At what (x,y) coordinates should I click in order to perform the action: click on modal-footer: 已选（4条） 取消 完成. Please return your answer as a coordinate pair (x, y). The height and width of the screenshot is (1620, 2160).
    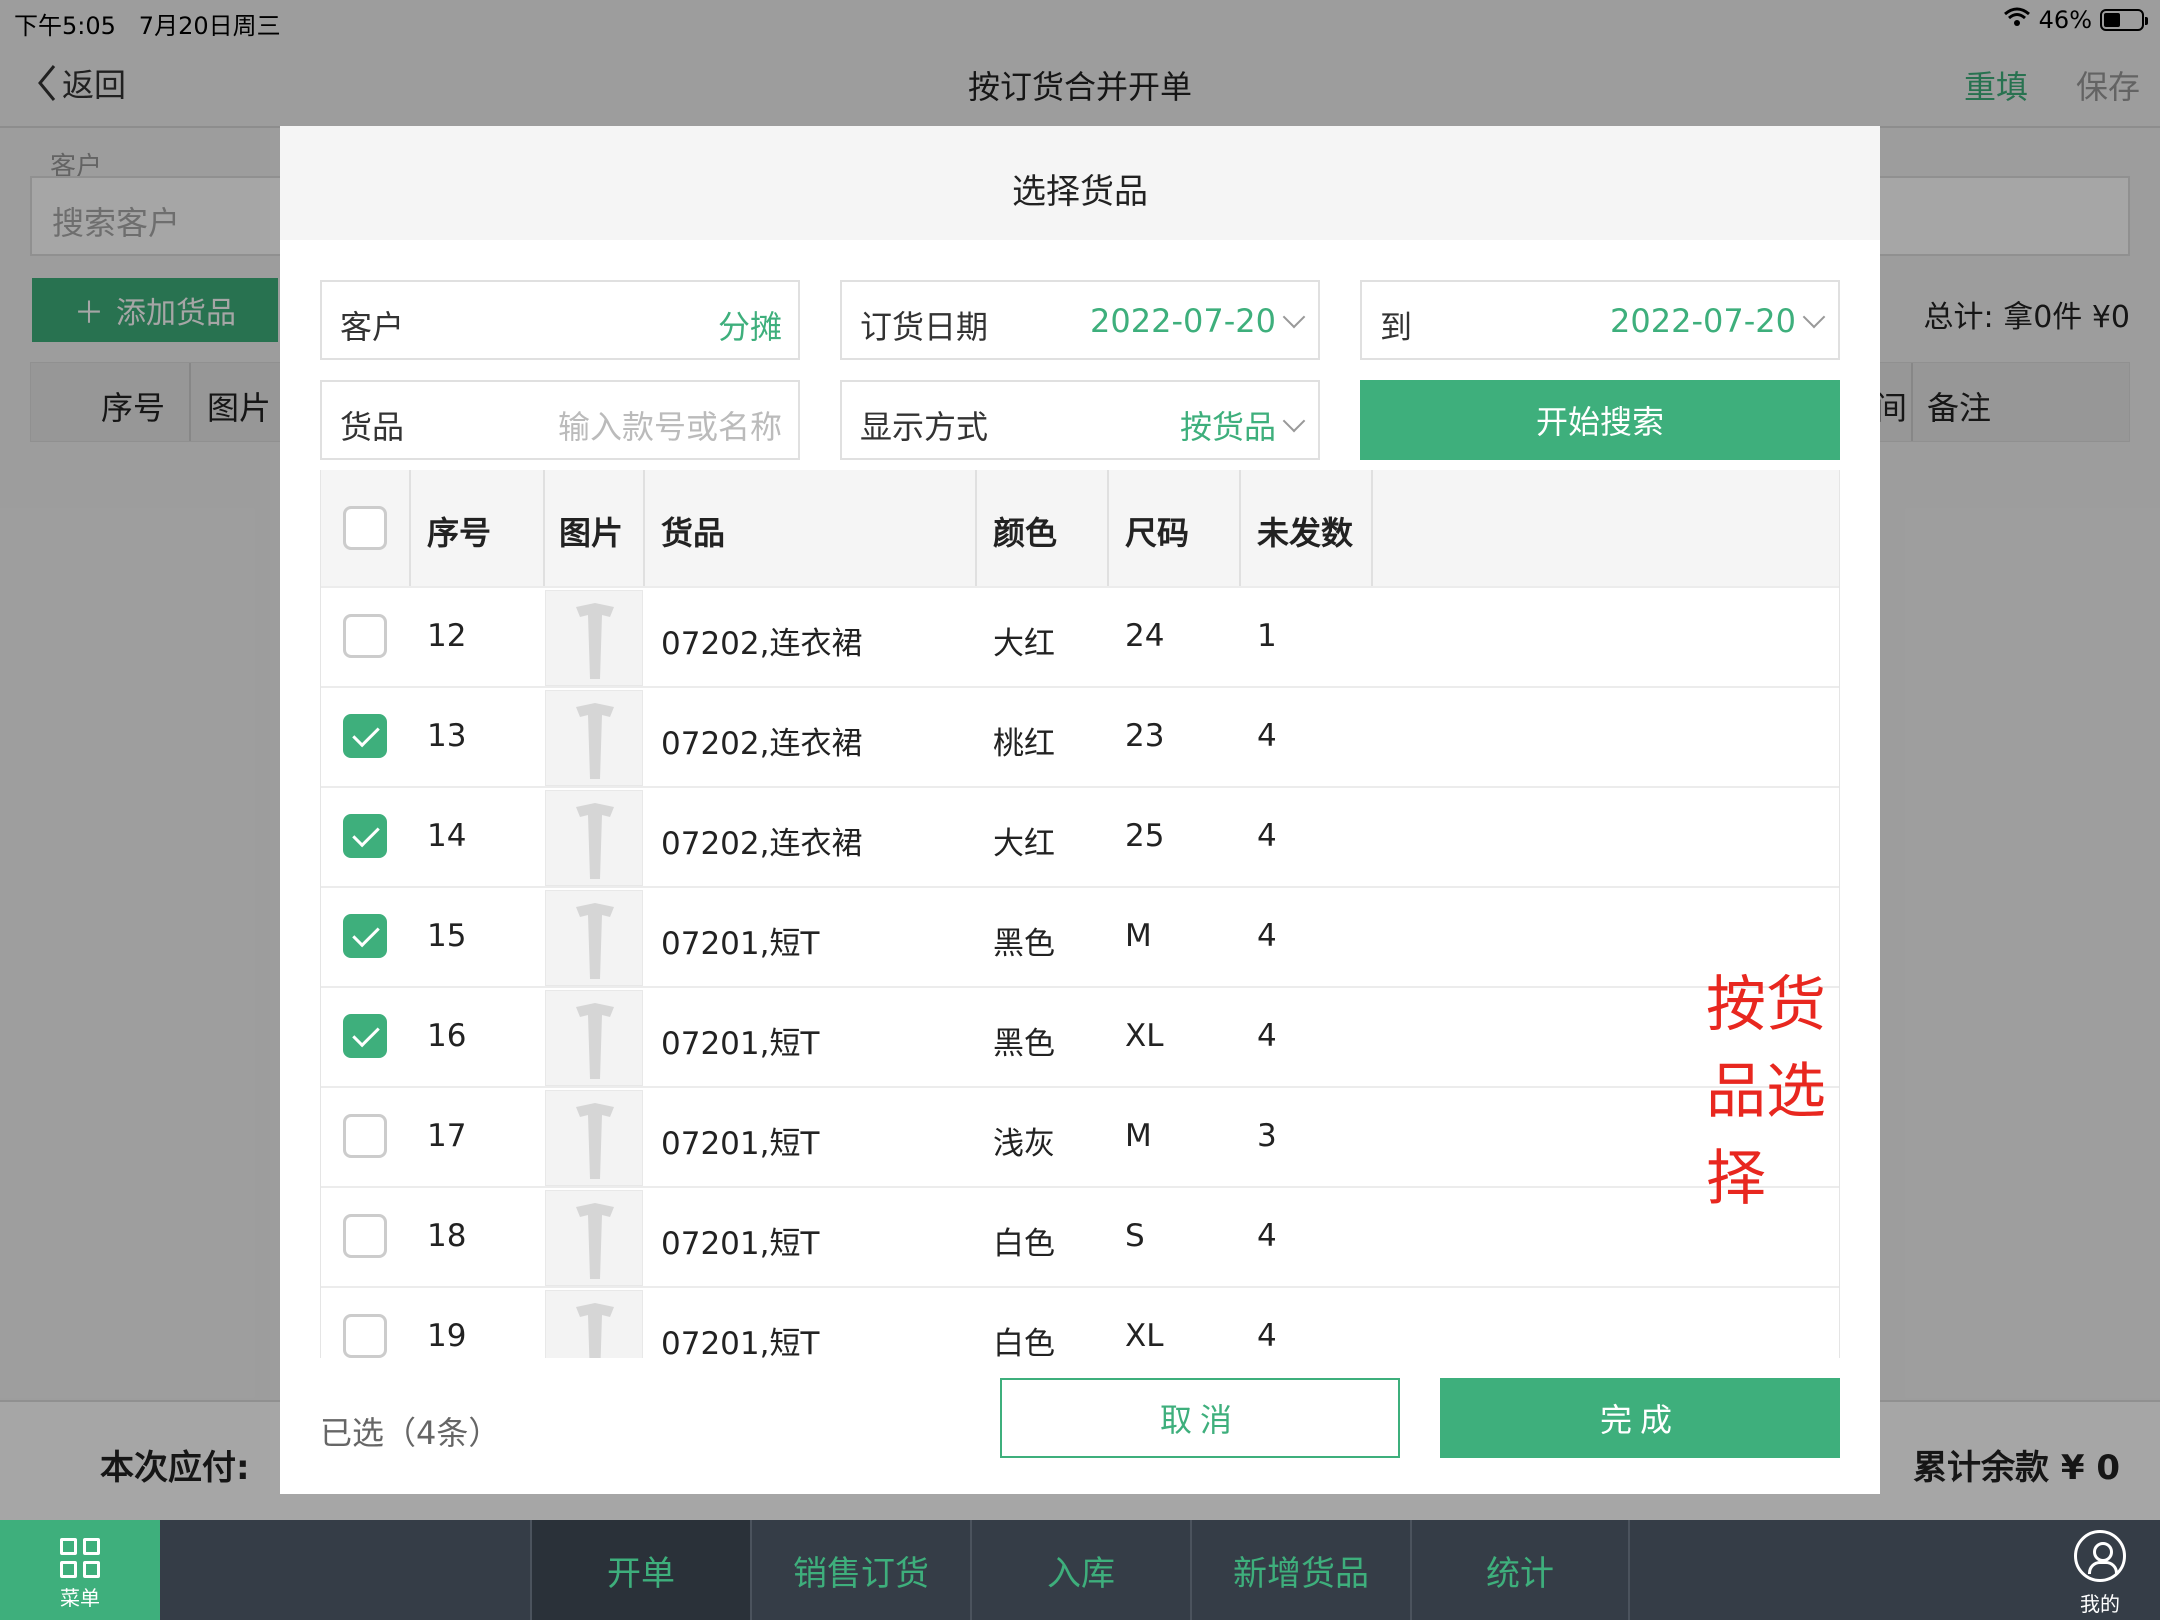
    Looking at the image, I should click on (1080, 1426).